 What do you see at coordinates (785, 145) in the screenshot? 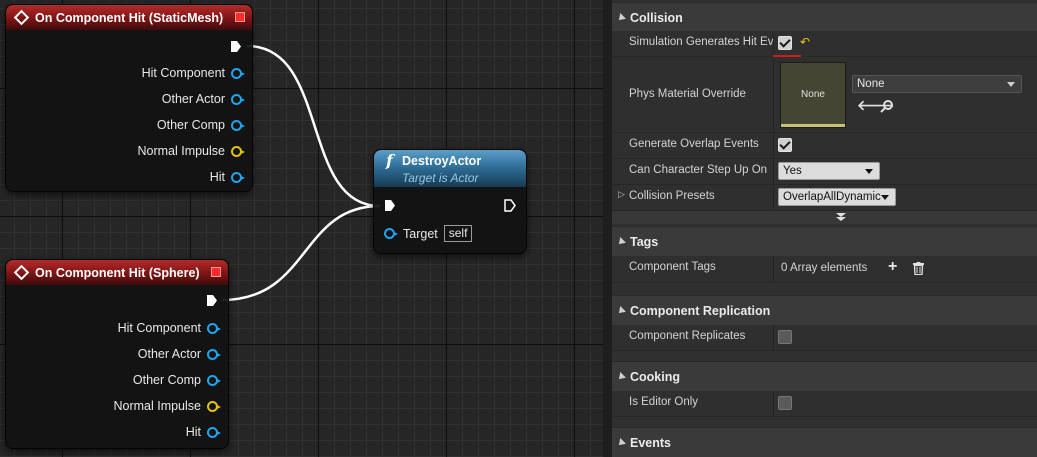
I see `generate-overlap-checkbox` at bounding box center [785, 145].